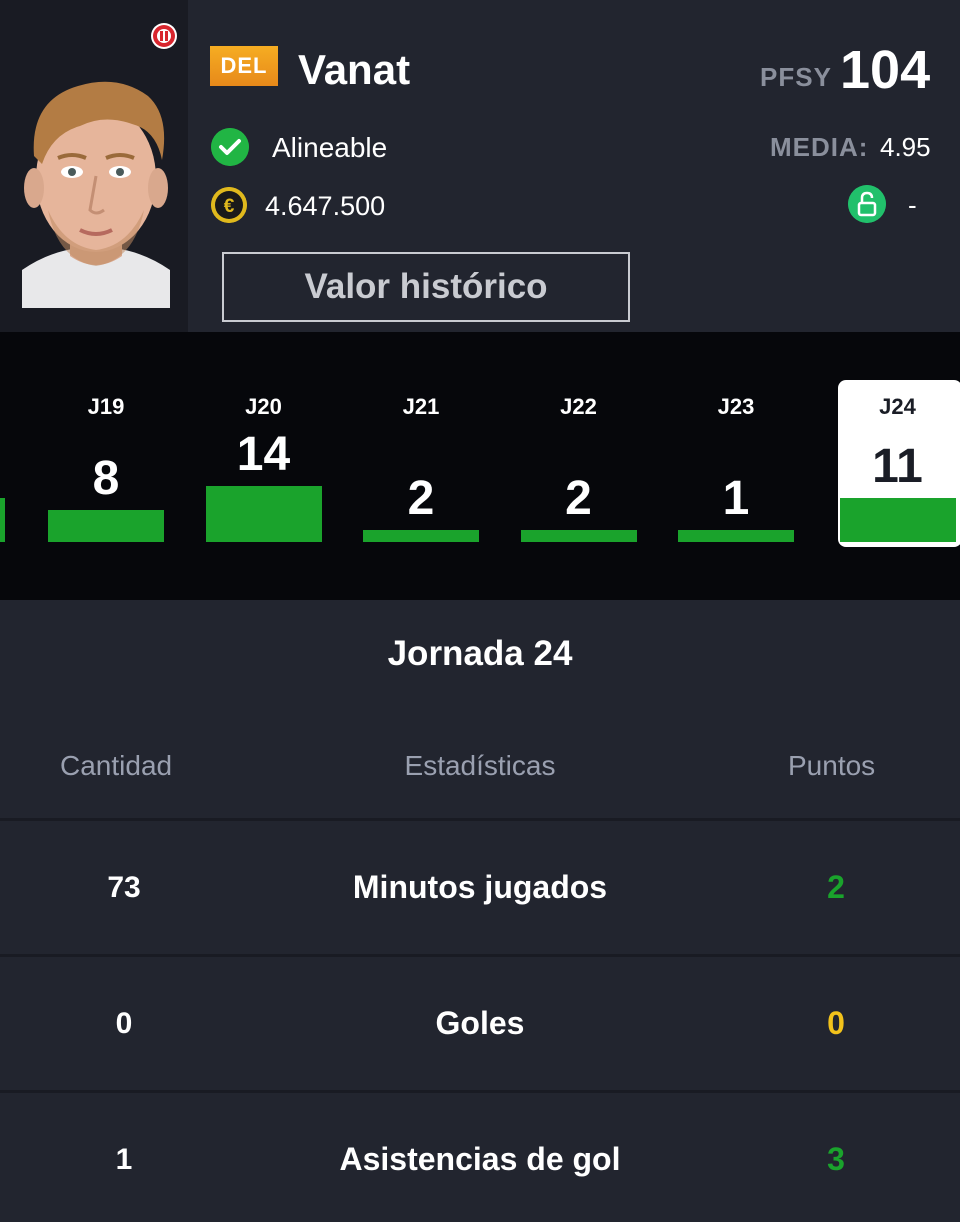 This screenshot has height=1222, width=960. I want to click on media-label: MEDIA:, so click(819, 147).